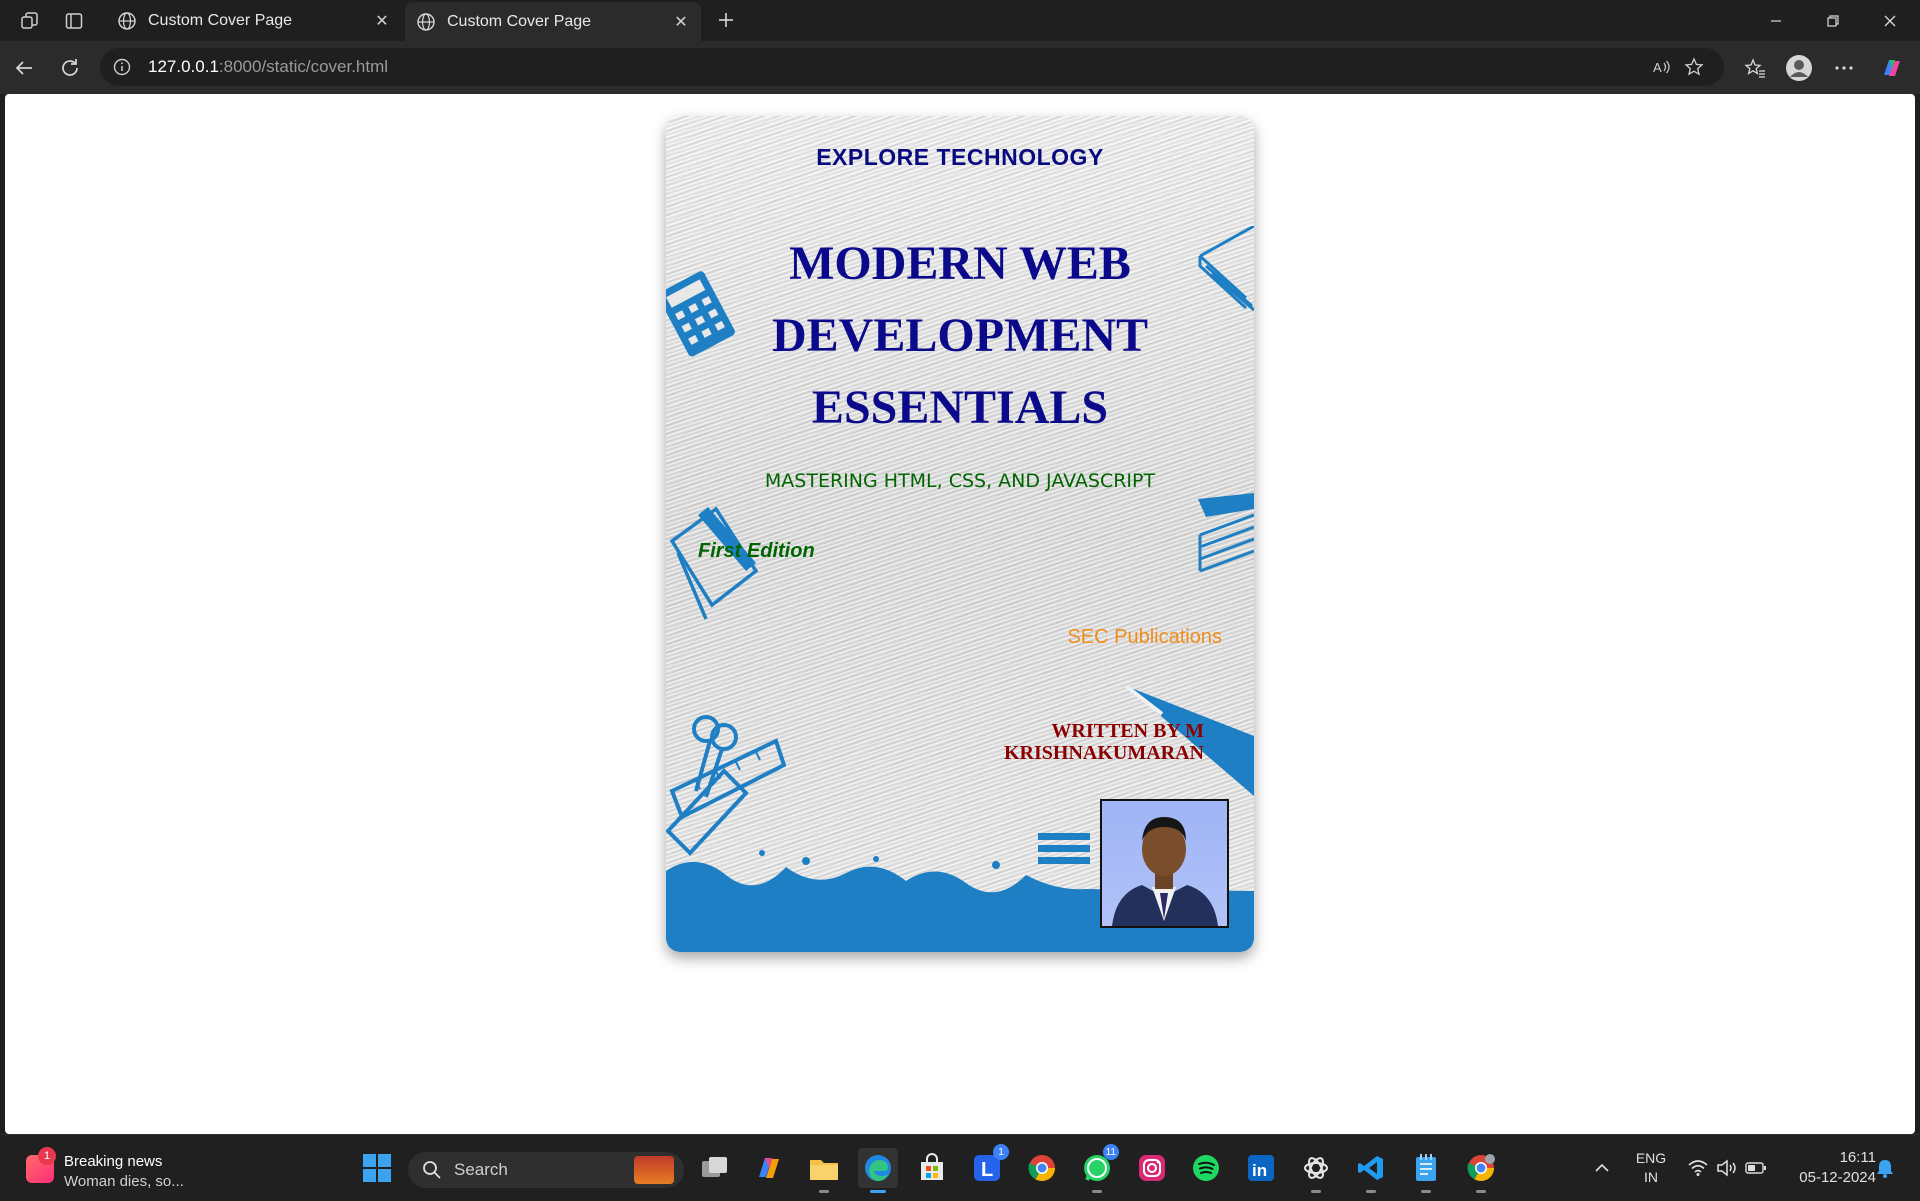 The image size is (1920, 1201). I want to click on start-icon, so click(377, 1168).